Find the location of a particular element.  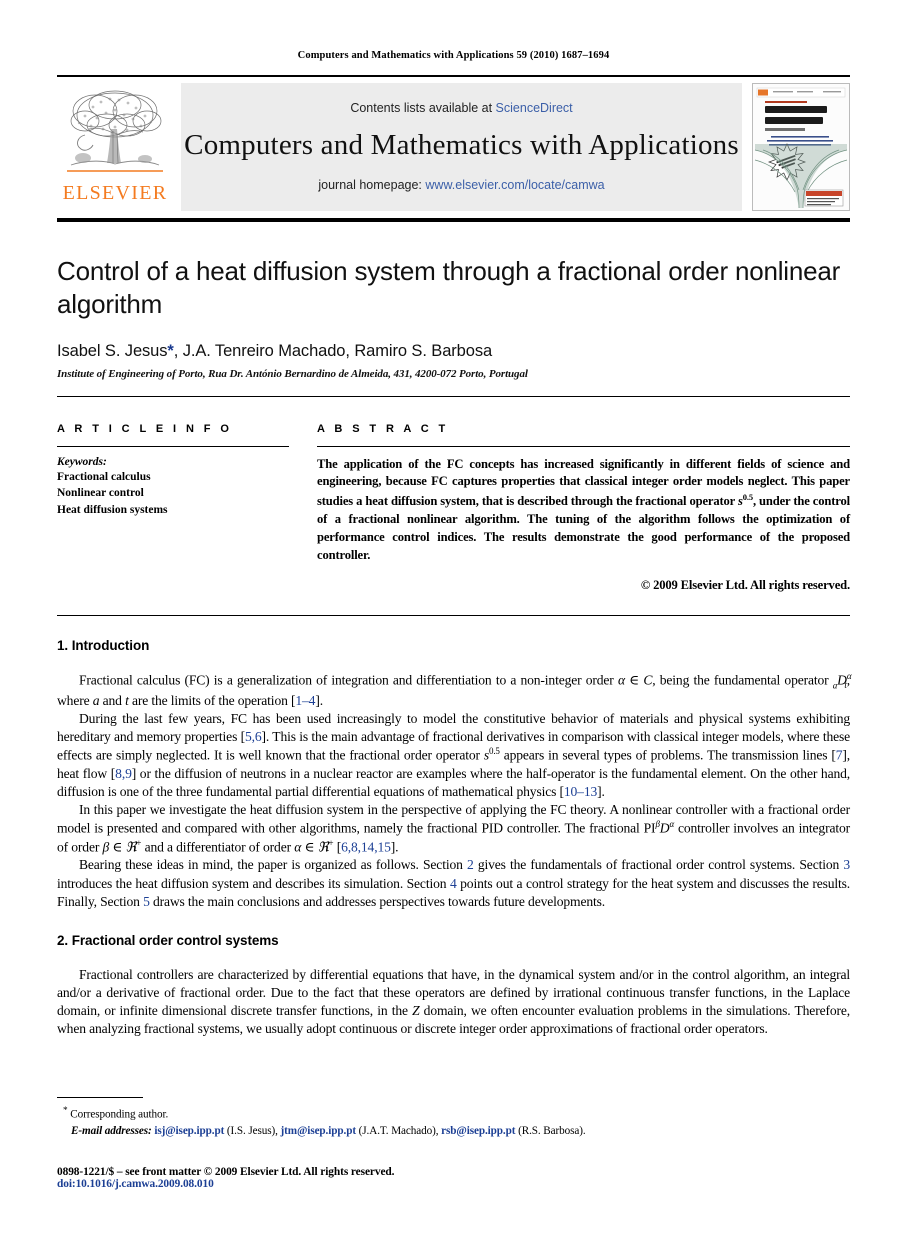

footnote-corresponding-author: * Corresponding author. is located at coordinates (453, 1114).